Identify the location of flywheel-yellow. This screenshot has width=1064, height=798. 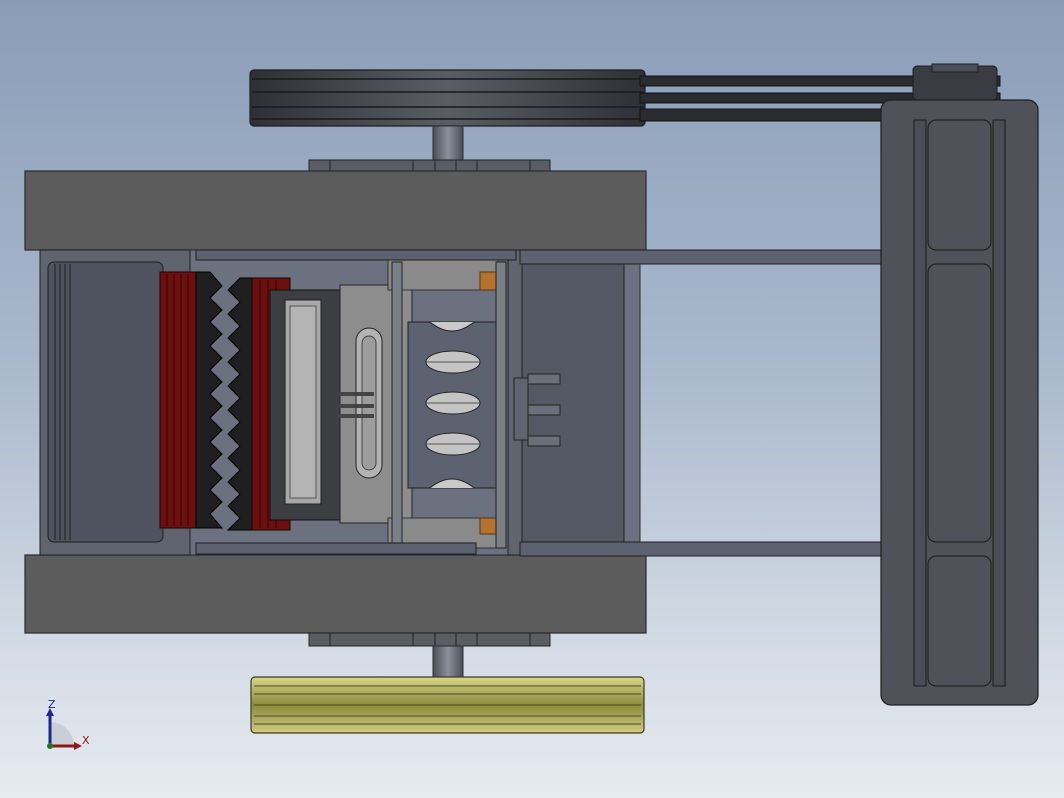
(447, 705).